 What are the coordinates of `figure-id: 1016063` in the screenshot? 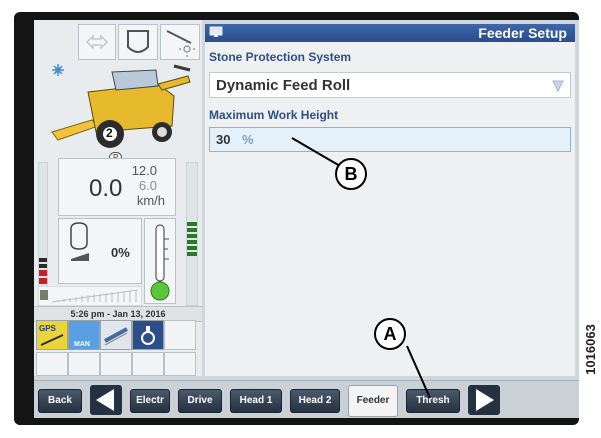 It's located at (592, 352).